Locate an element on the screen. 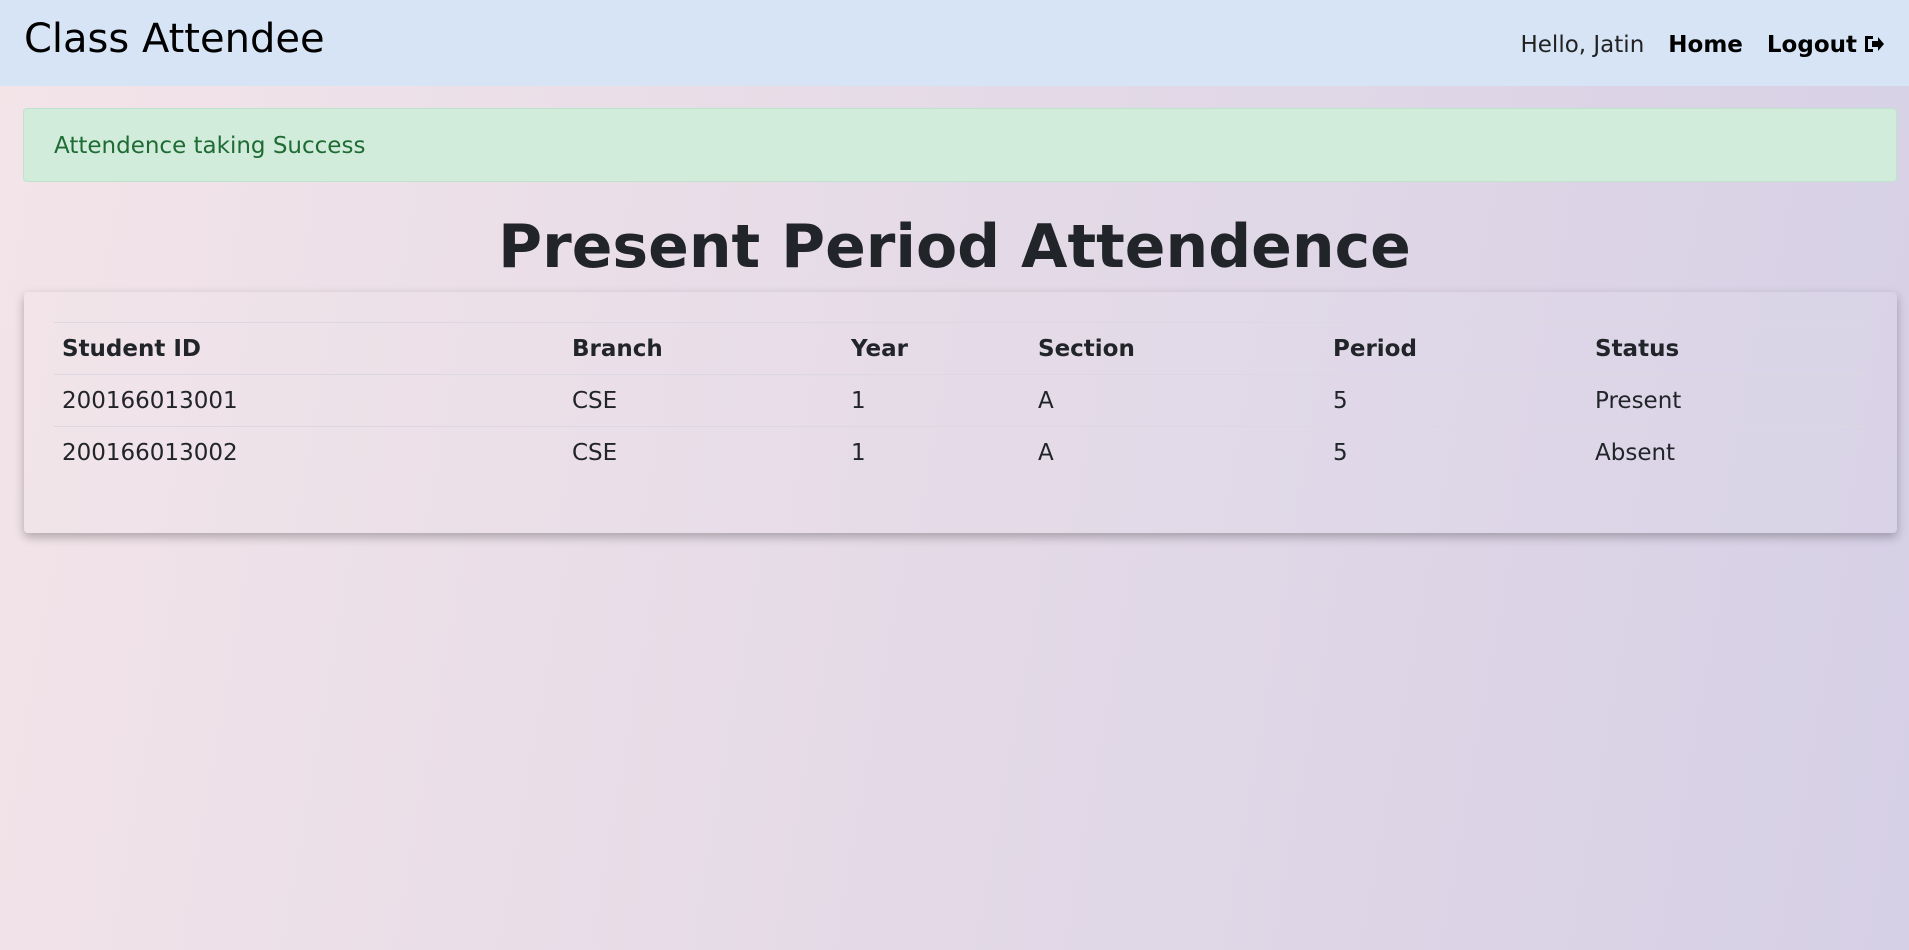 This screenshot has width=1909, height=950. table-row: 200166013002 CSE 1 A 5 Absent is located at coordinates (960, 452).